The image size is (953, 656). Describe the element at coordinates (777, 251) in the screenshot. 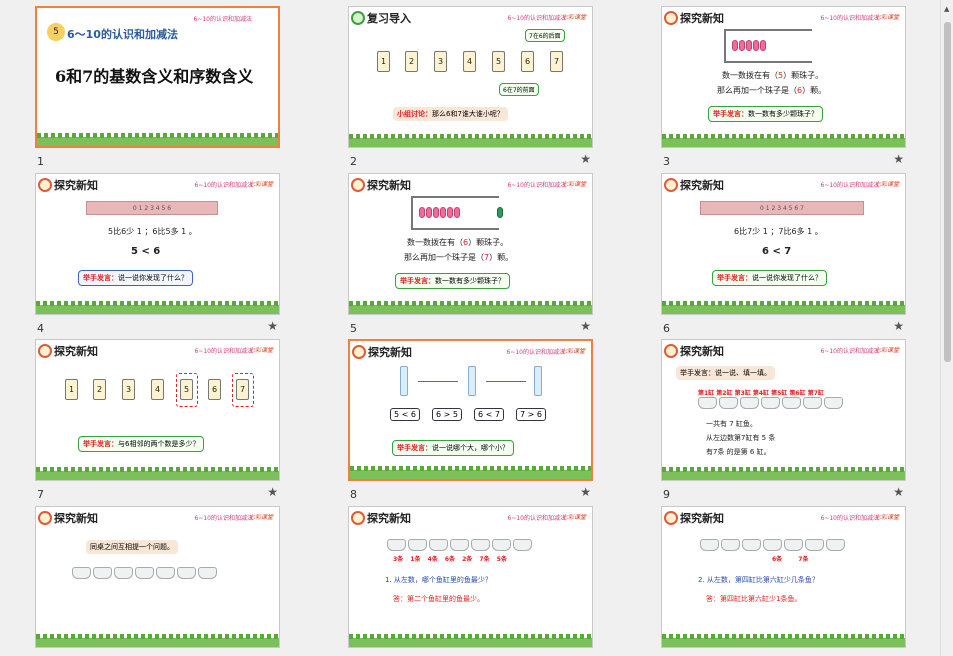

I see `compare-expression: 6 < 7` at that location.